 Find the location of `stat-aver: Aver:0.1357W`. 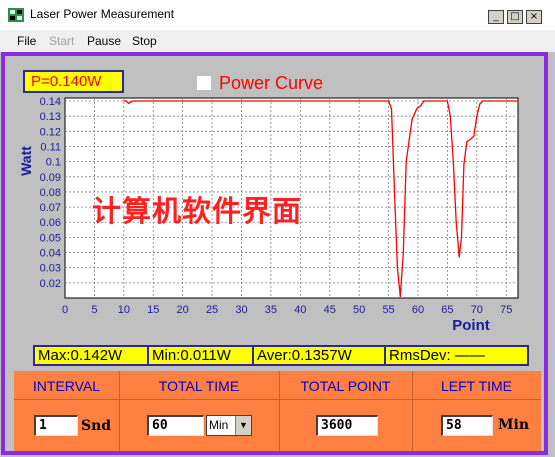

stat-aver: Aver:0.1357W is located at coordinates (304, 355).